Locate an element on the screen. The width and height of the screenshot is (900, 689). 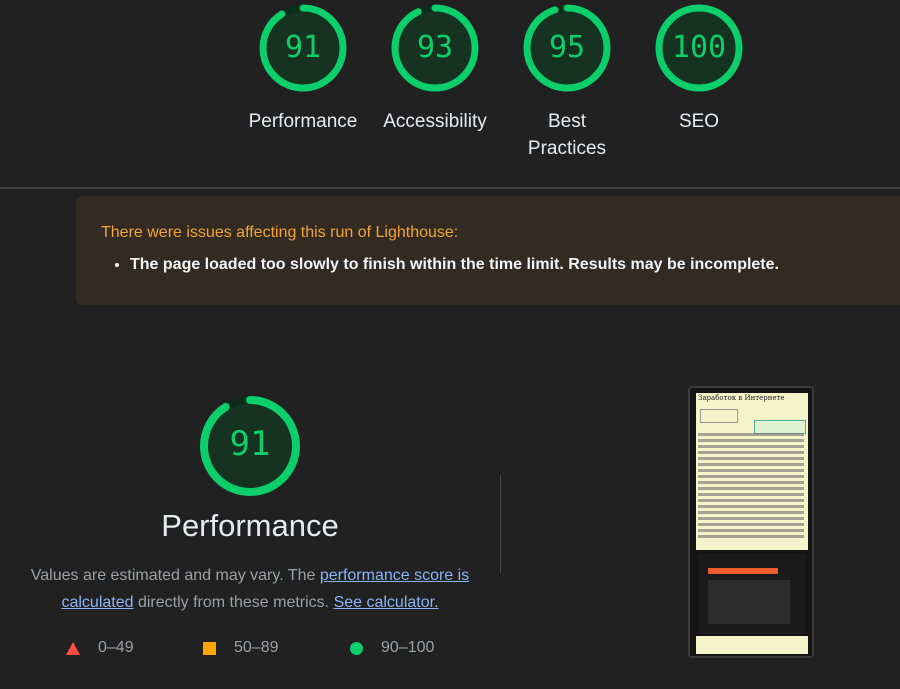
description-text: Values are estimated and may vary. The is located at coordinates (175, 575).